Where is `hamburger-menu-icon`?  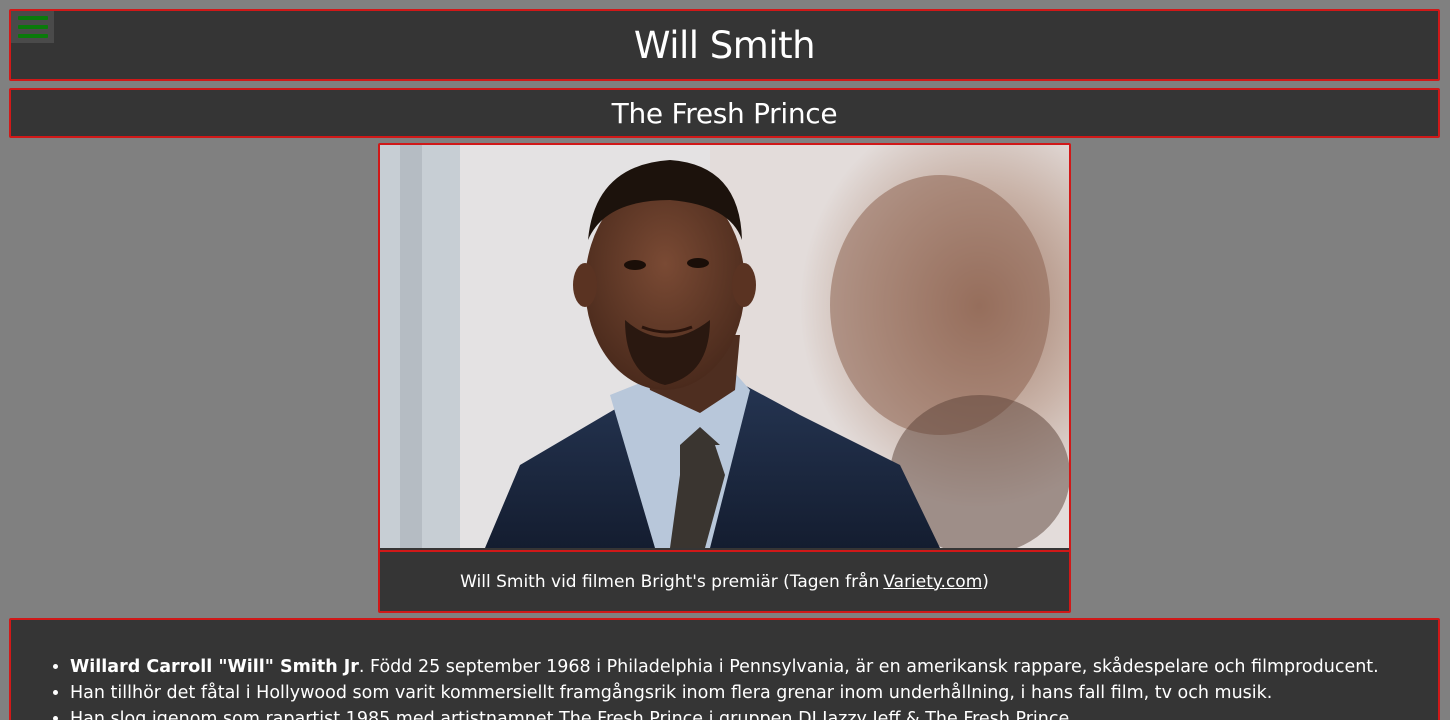
hamburger-menu-icon is located at coordinates (32, 27).